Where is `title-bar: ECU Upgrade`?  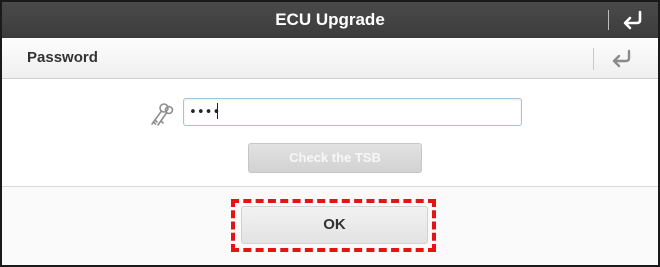 title-bar: ECU Upgrade is located at coordinates (330, 20).